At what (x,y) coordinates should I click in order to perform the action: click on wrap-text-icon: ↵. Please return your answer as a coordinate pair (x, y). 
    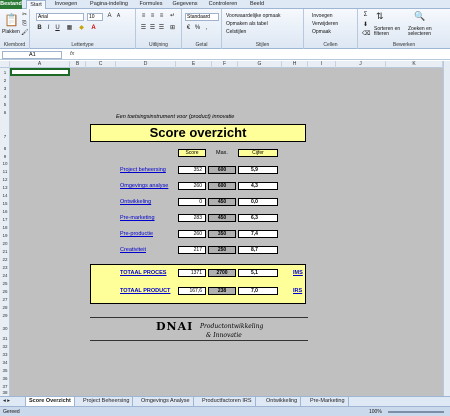
    Looking at the image, I should click on (172, 16).